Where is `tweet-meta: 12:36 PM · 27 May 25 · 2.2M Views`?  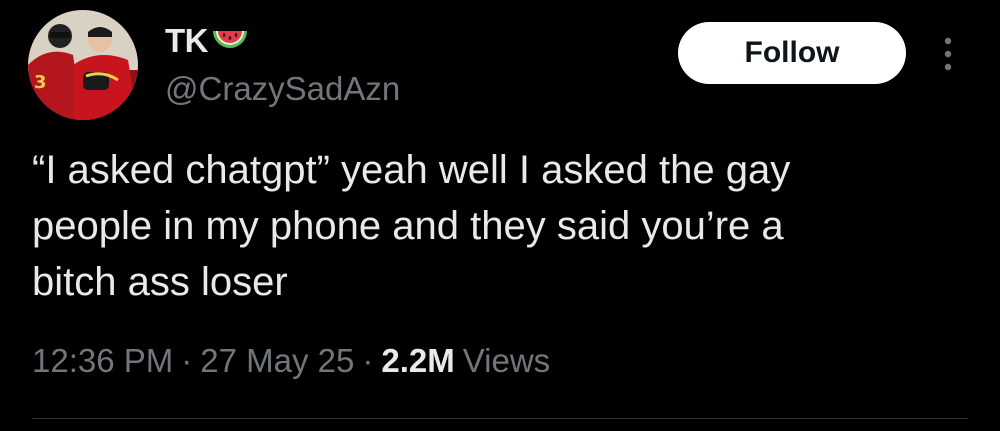 tweet-meta: 12:36 PM · 27 May 25 · 2.2M Views is located at coordinates (291, 361).